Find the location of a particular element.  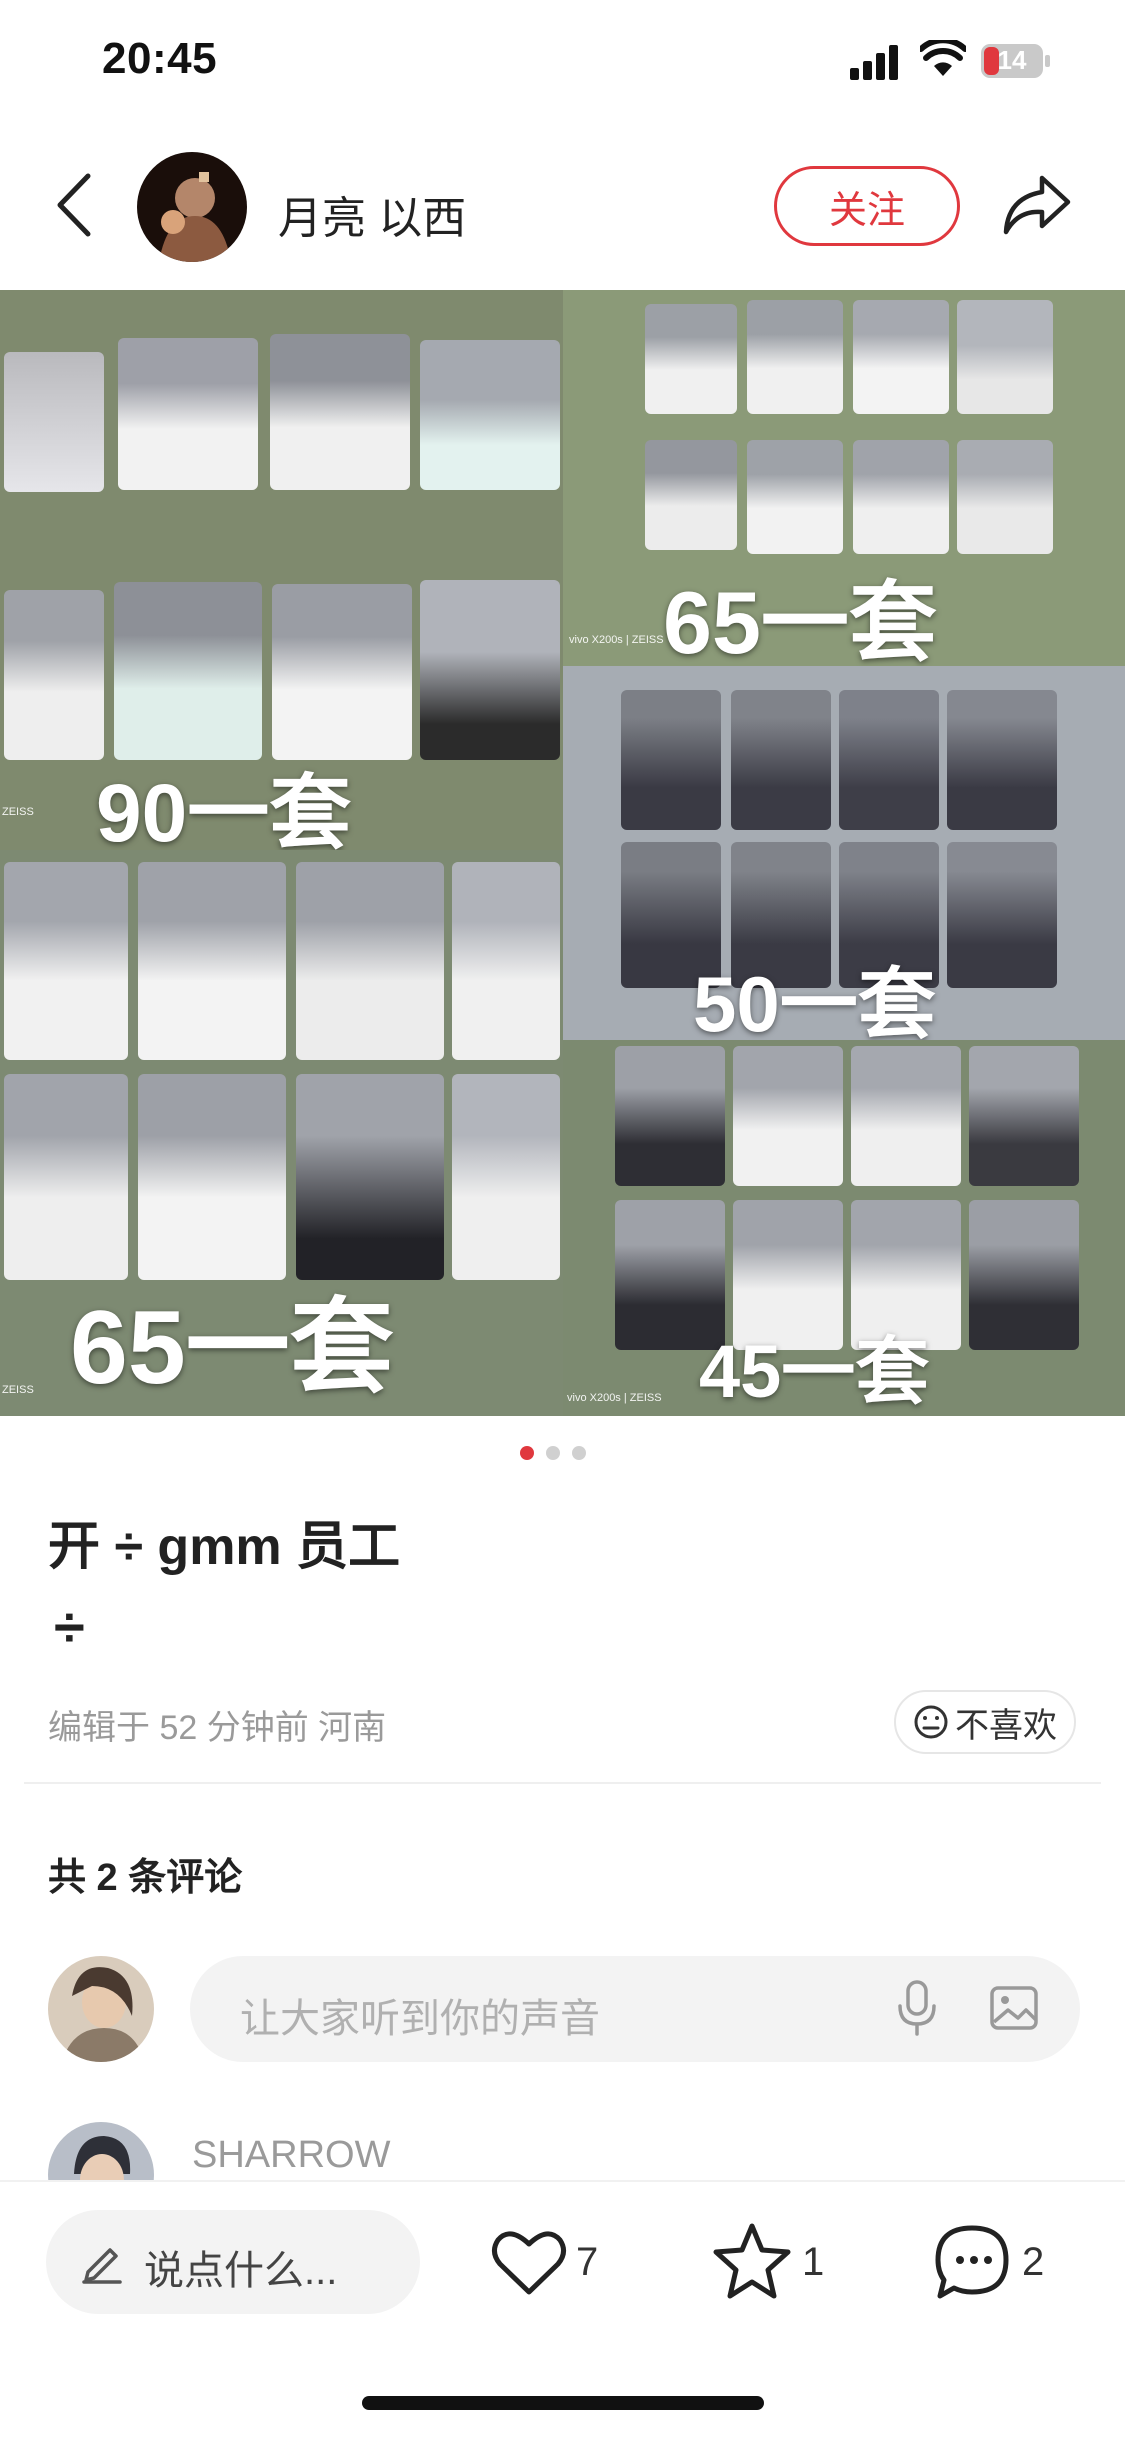

status-time: 20:45 is located at coordinates (160, 58).